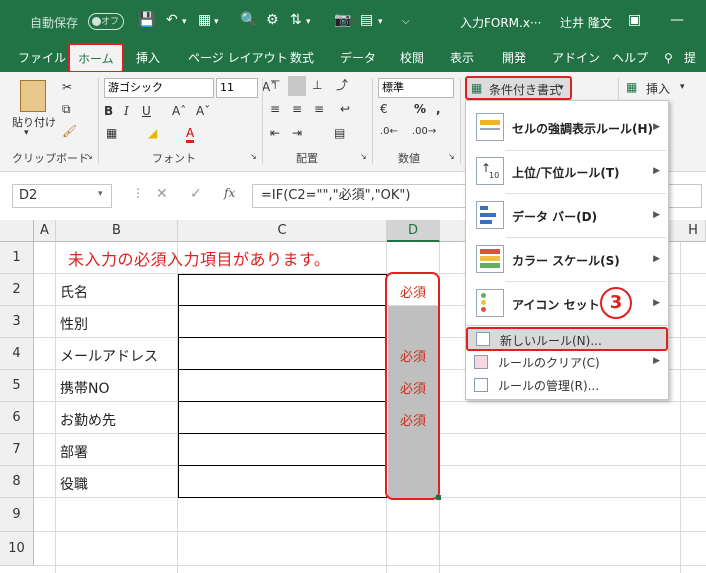  I want to click on column-header-d: D, so click(413, 231).